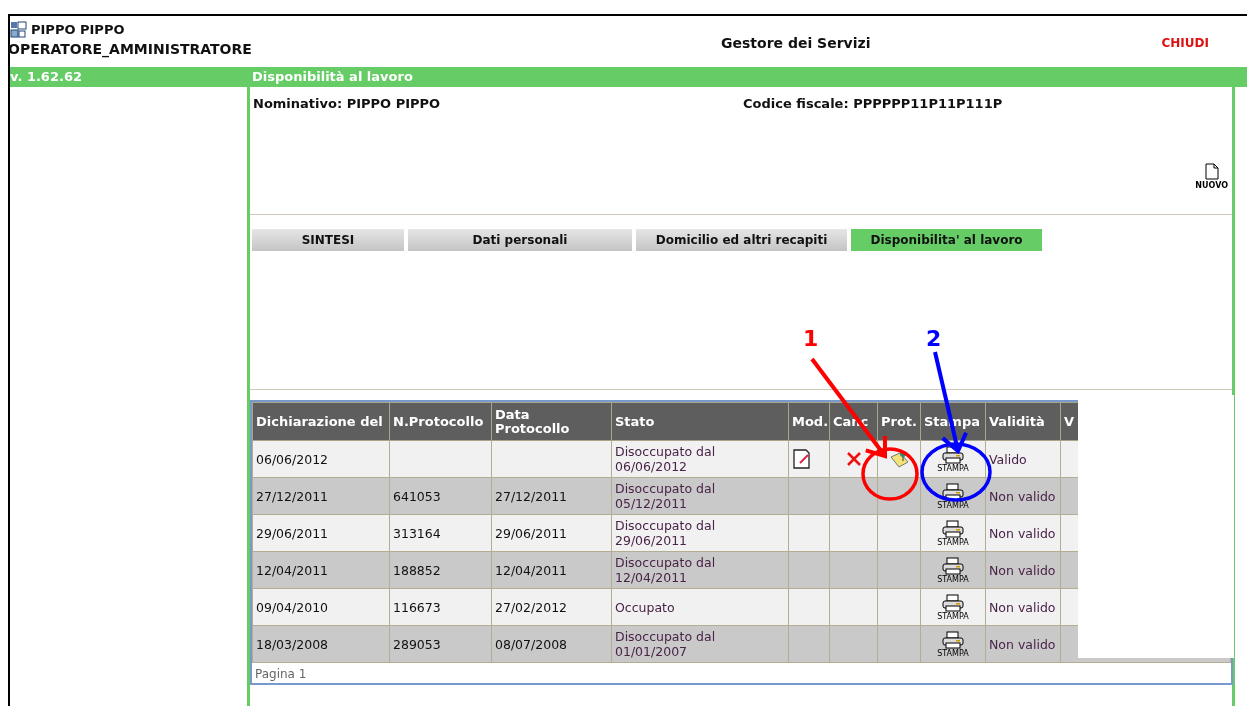 This screenshot has width=1247, height=706. I want to click on table-cell: 06/06/2012, so click(321, 459).